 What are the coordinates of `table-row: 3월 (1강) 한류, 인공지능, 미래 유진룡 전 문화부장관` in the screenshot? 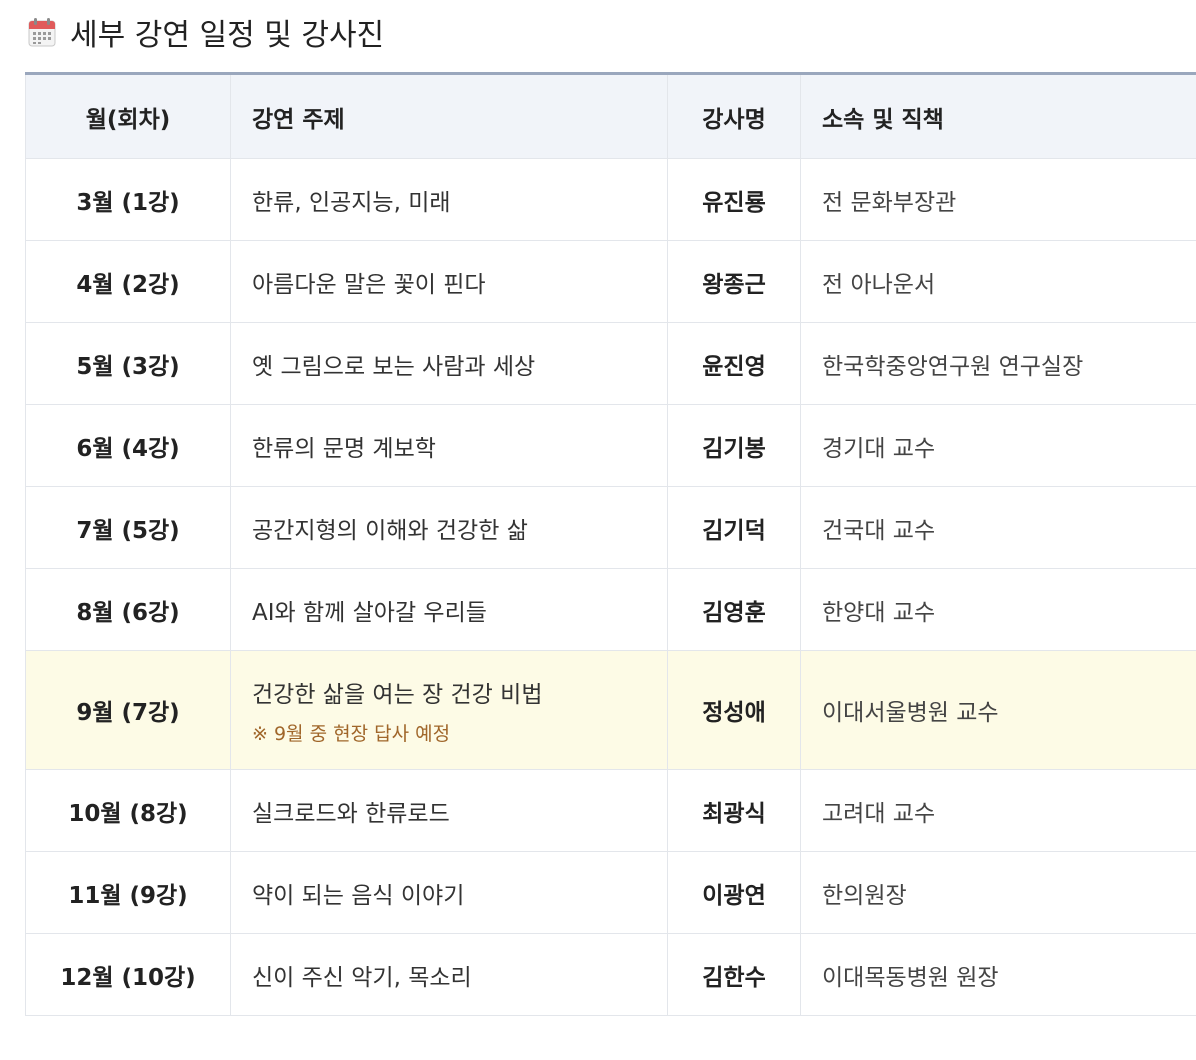 It's located at (610, 199).